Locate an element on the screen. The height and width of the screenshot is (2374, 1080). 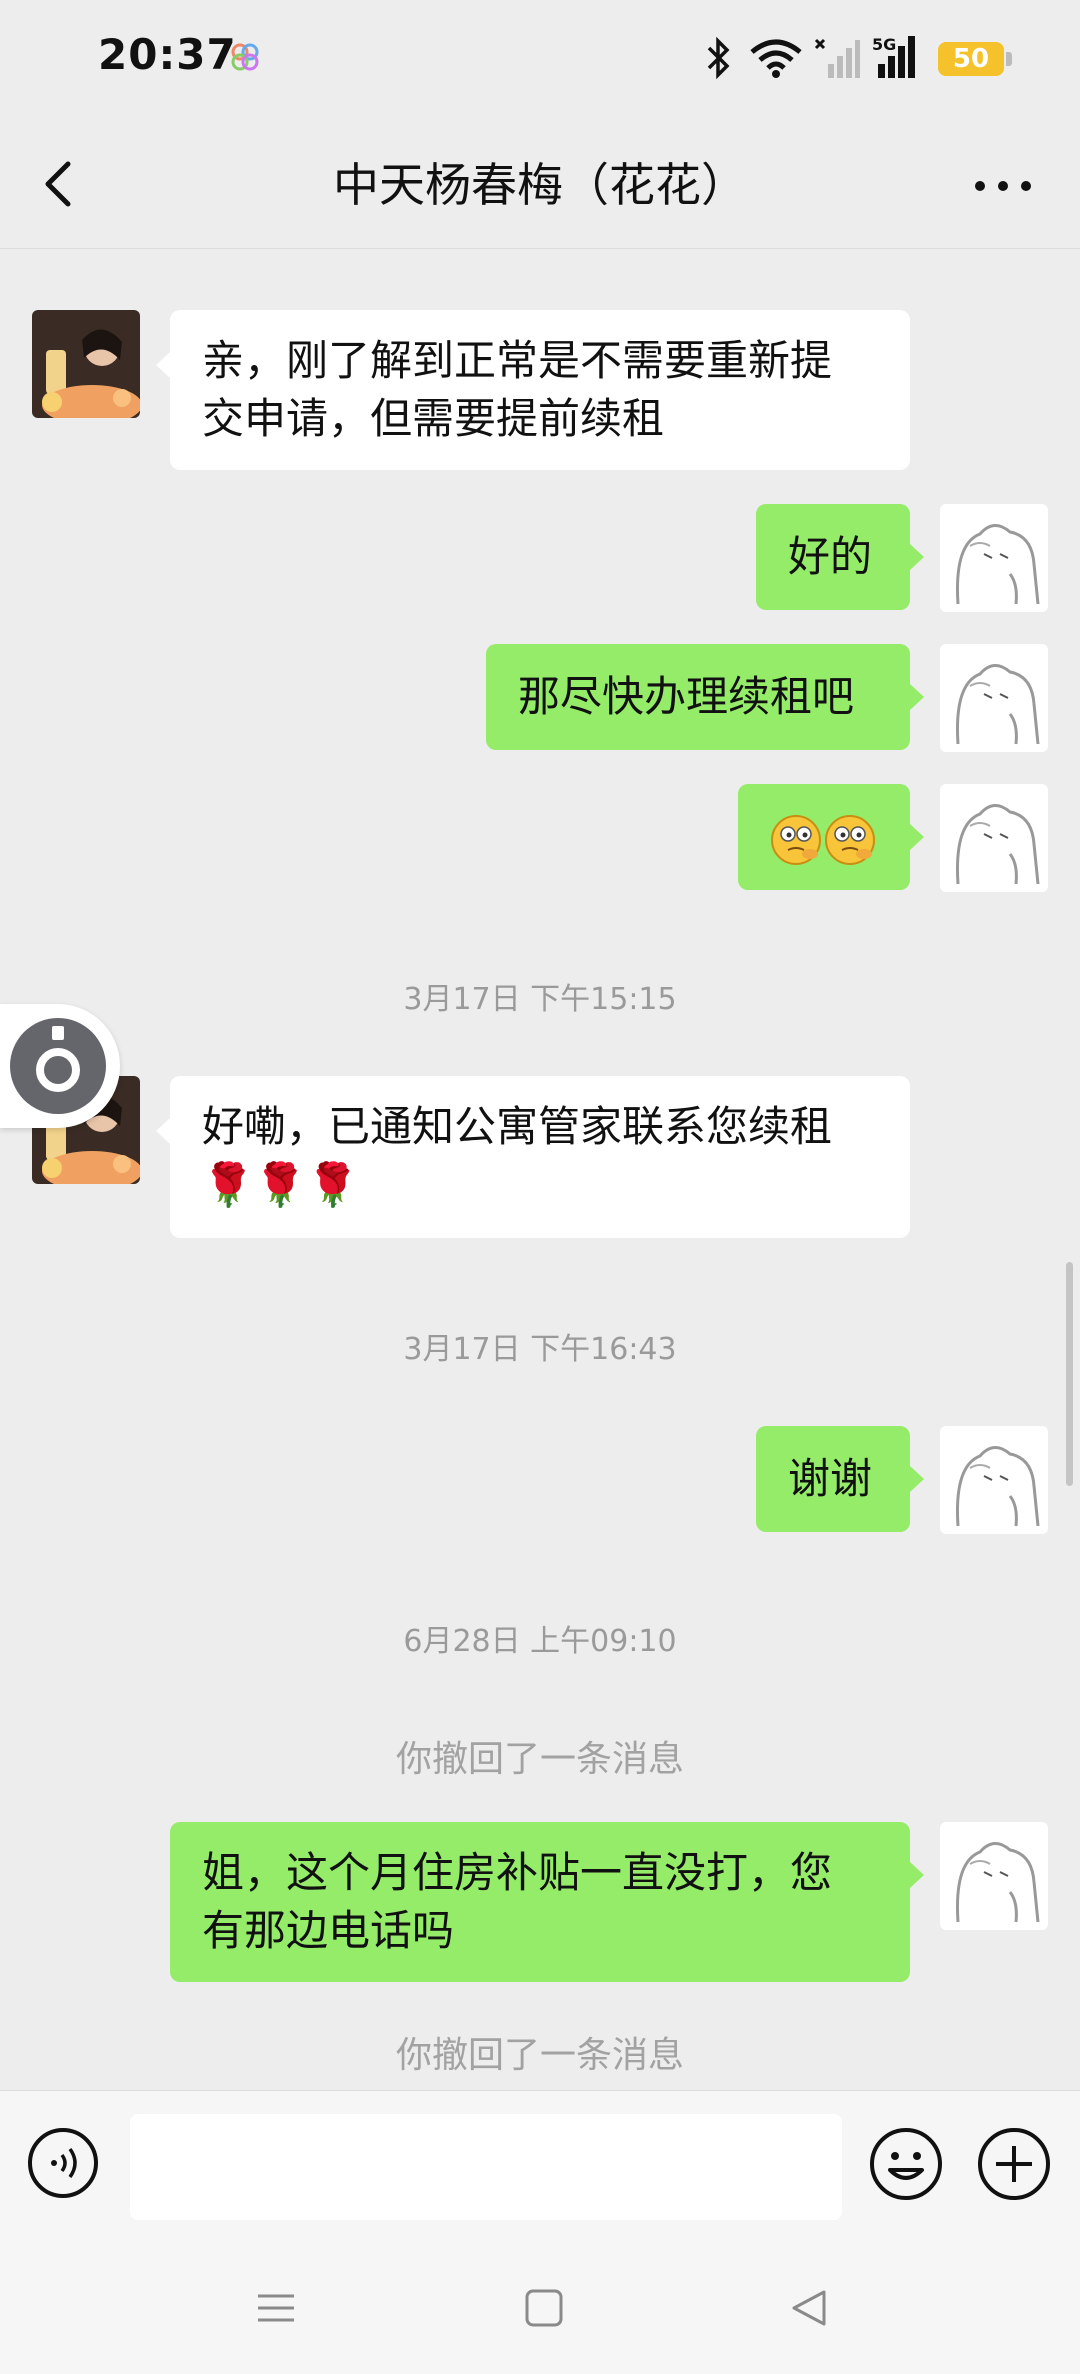
signal-strength-icon is located at coordinates (837, 58).